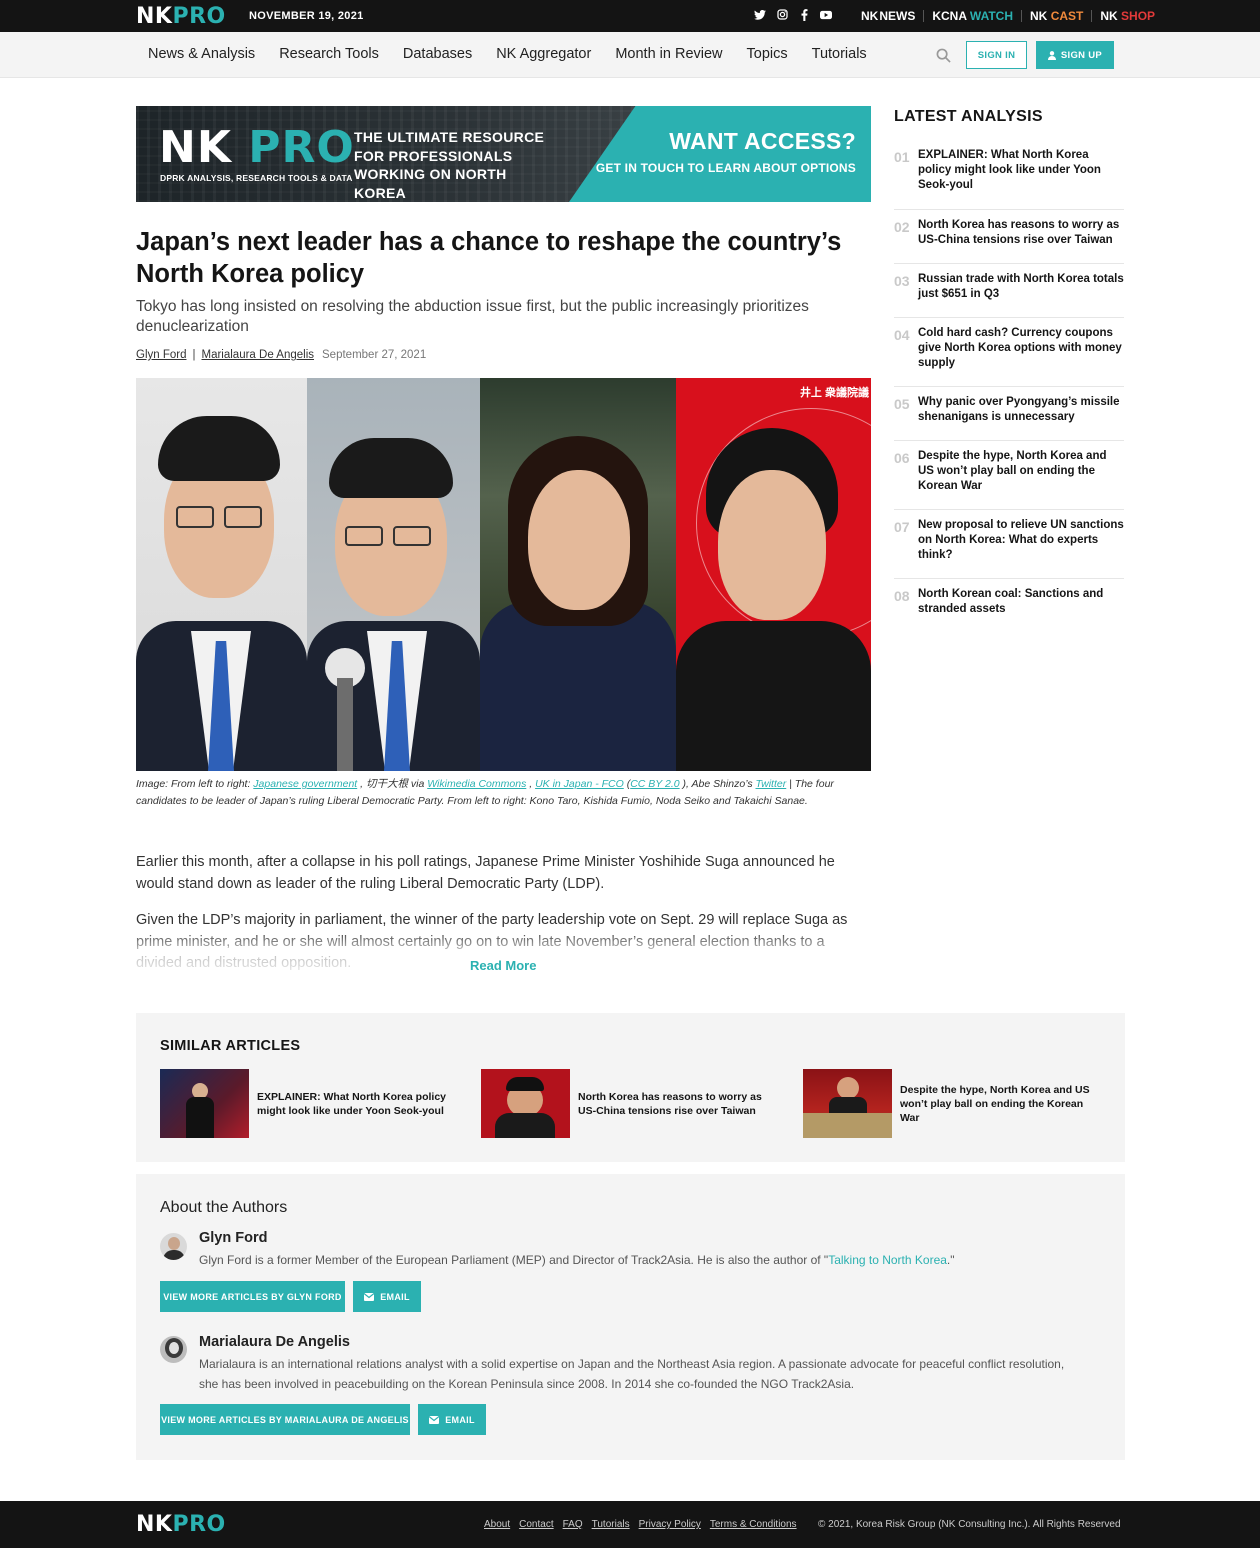  What do you see at coordinates (1127, 16) in the screenshot?
I see `nkshop-link: NK SHOP` at bounding box center [1127, 16].